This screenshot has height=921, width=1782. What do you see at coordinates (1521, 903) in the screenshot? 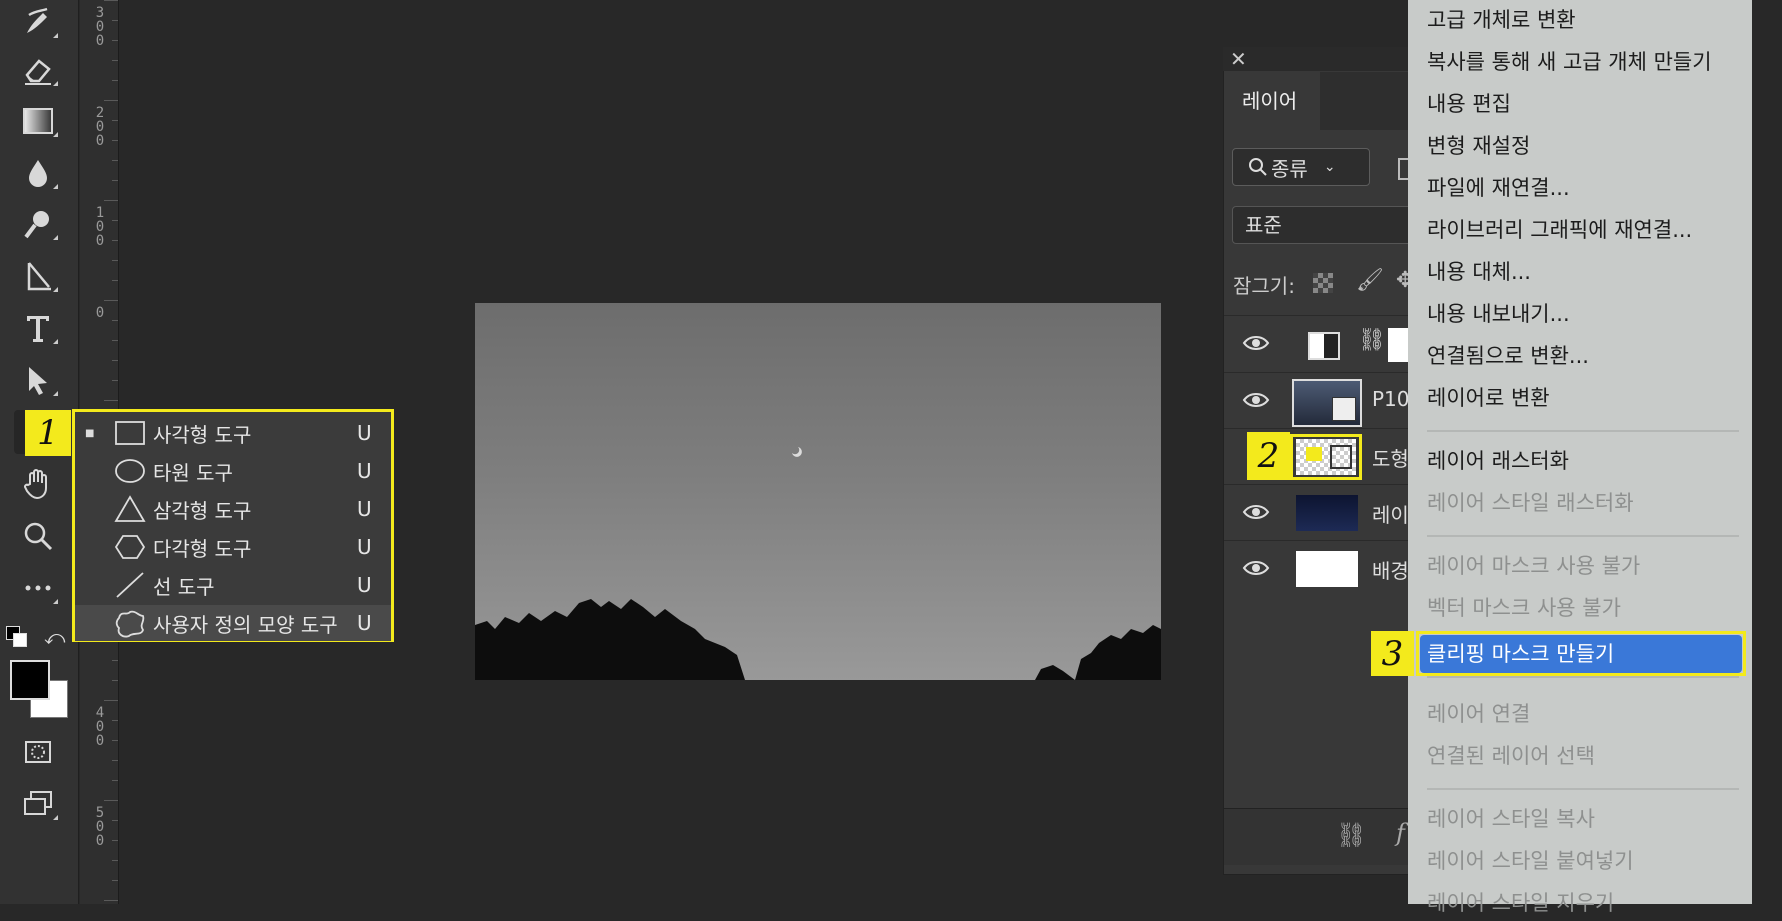
I see `menu-item: 레이어 스타일 지우기` at bounding box center [1521, 903].